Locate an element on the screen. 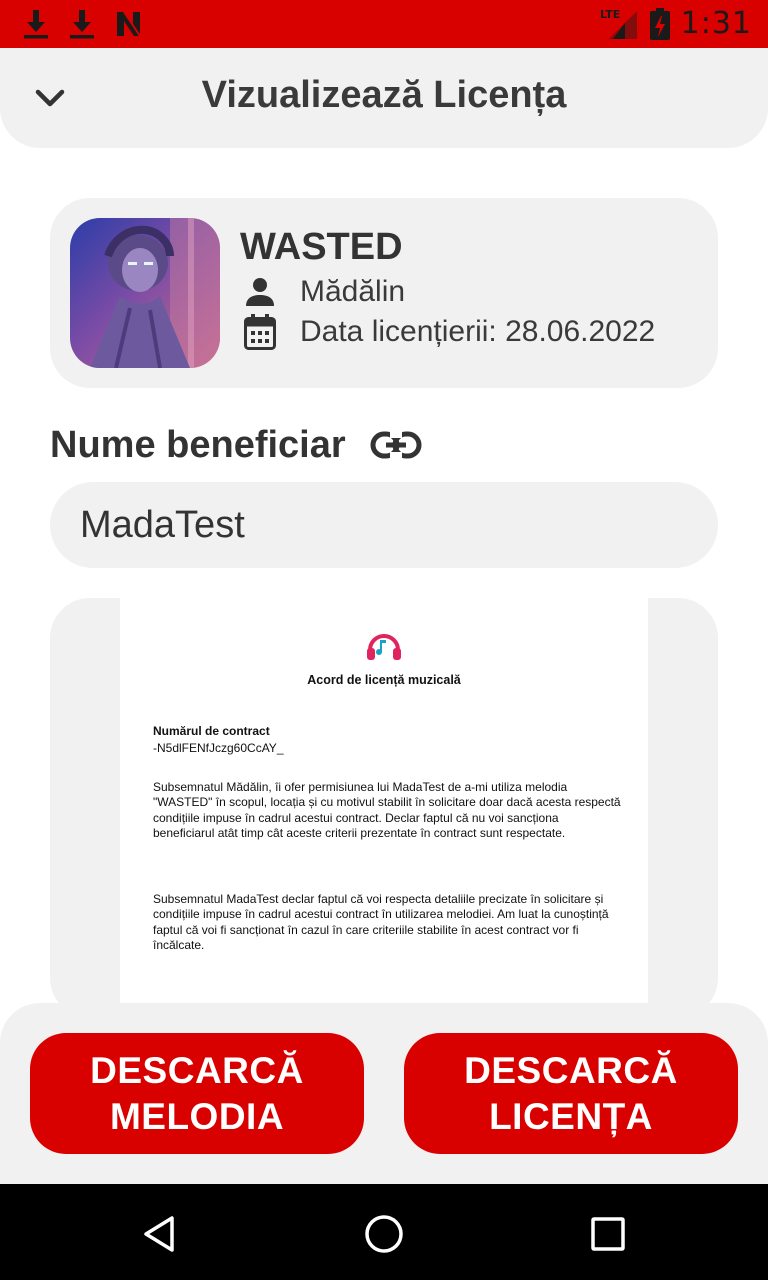 The height and width of the screenshot is (1280, 768). status-bar: LTE 1:31 is located at coordinates (384, 24).